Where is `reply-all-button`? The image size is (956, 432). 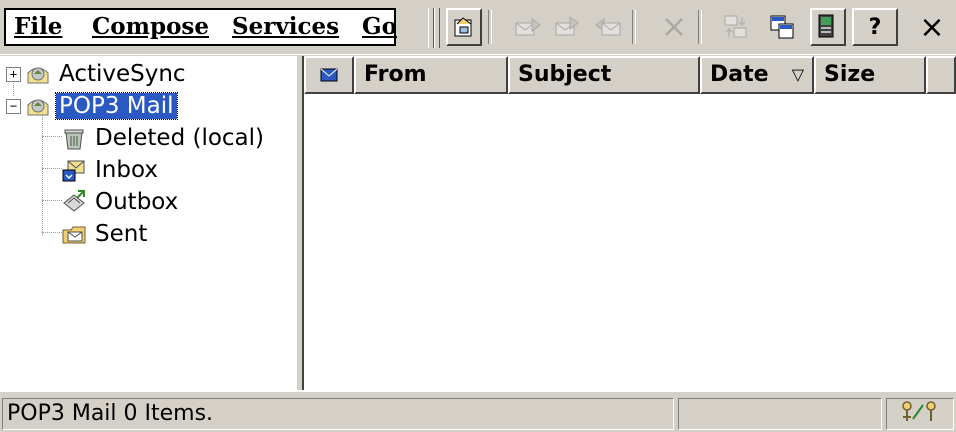
reply-all-button is located at coordinates (568, 27).